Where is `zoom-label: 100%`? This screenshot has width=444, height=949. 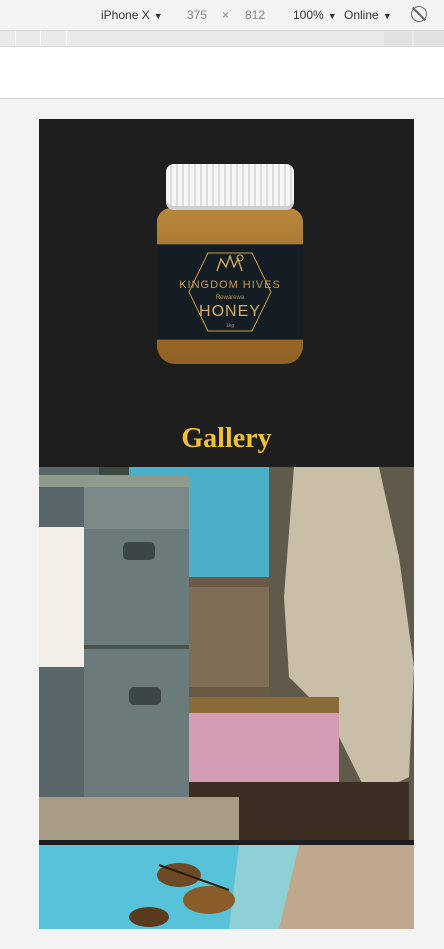
zoom-label: 100% is located at coordinates (308, 15).